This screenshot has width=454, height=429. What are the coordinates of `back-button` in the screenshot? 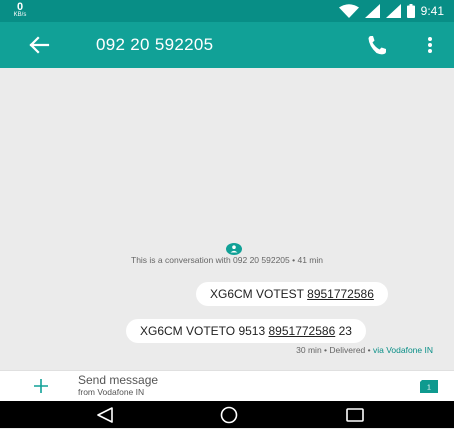 It's located at (39, 45).